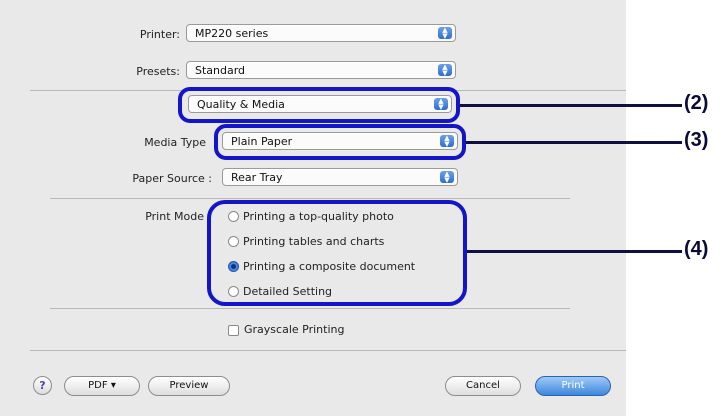 The height and width of the screenshot is (416, 724). Describe the element at coordinates (337, 253) in the screenshot. I see `highlight-print-mode` at that location.